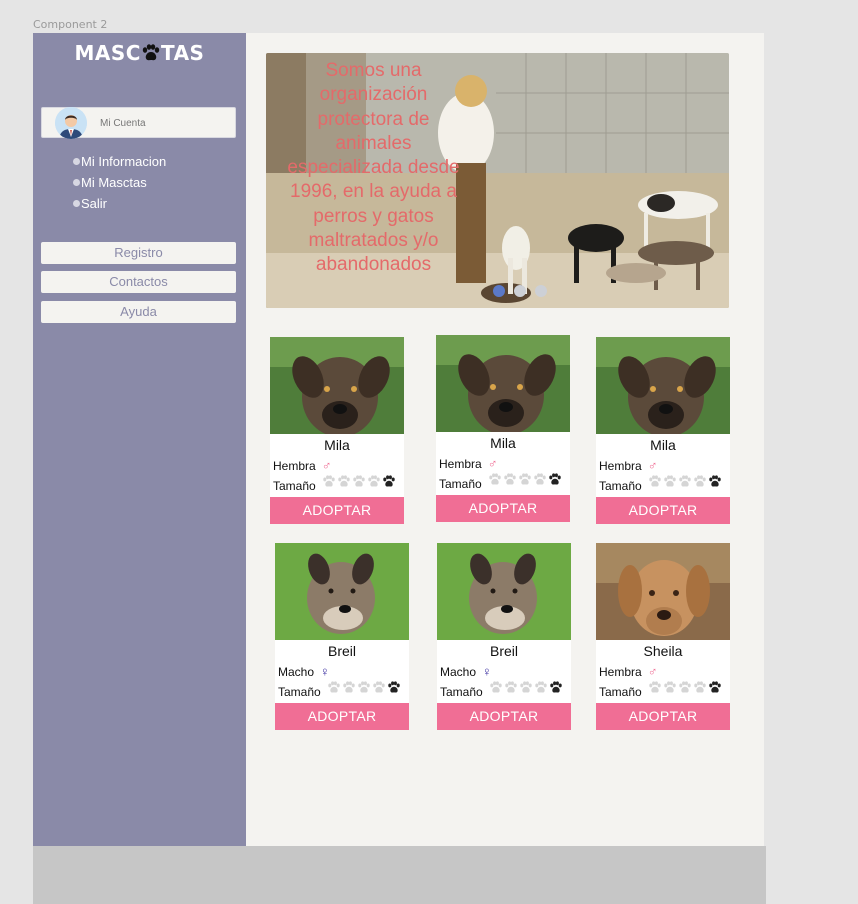 The width and height of the screenshot is (858, 904). I want to click on menu-item-label: Salir, so click(94, 203).